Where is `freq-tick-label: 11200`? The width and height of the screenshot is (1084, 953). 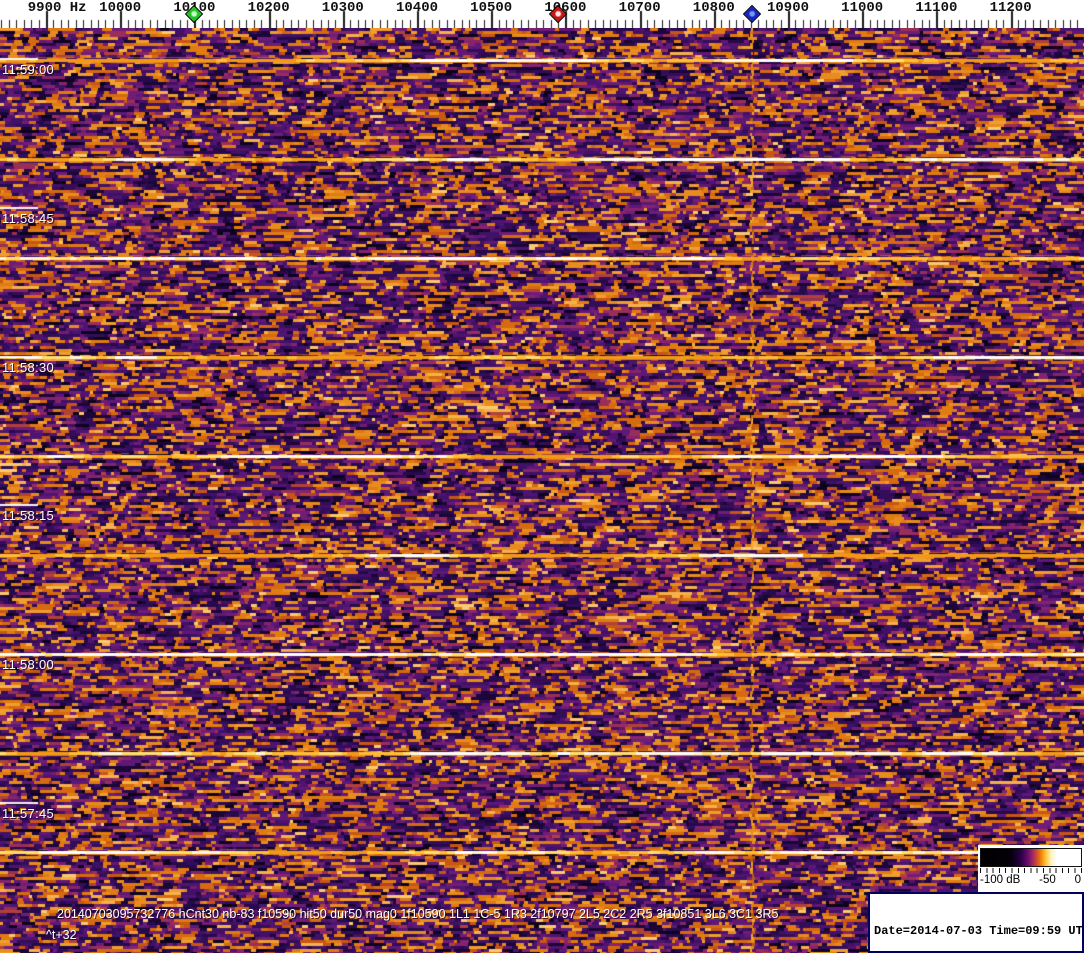
freq-tick-label: 11200 is located at coordinates (1010, 8).